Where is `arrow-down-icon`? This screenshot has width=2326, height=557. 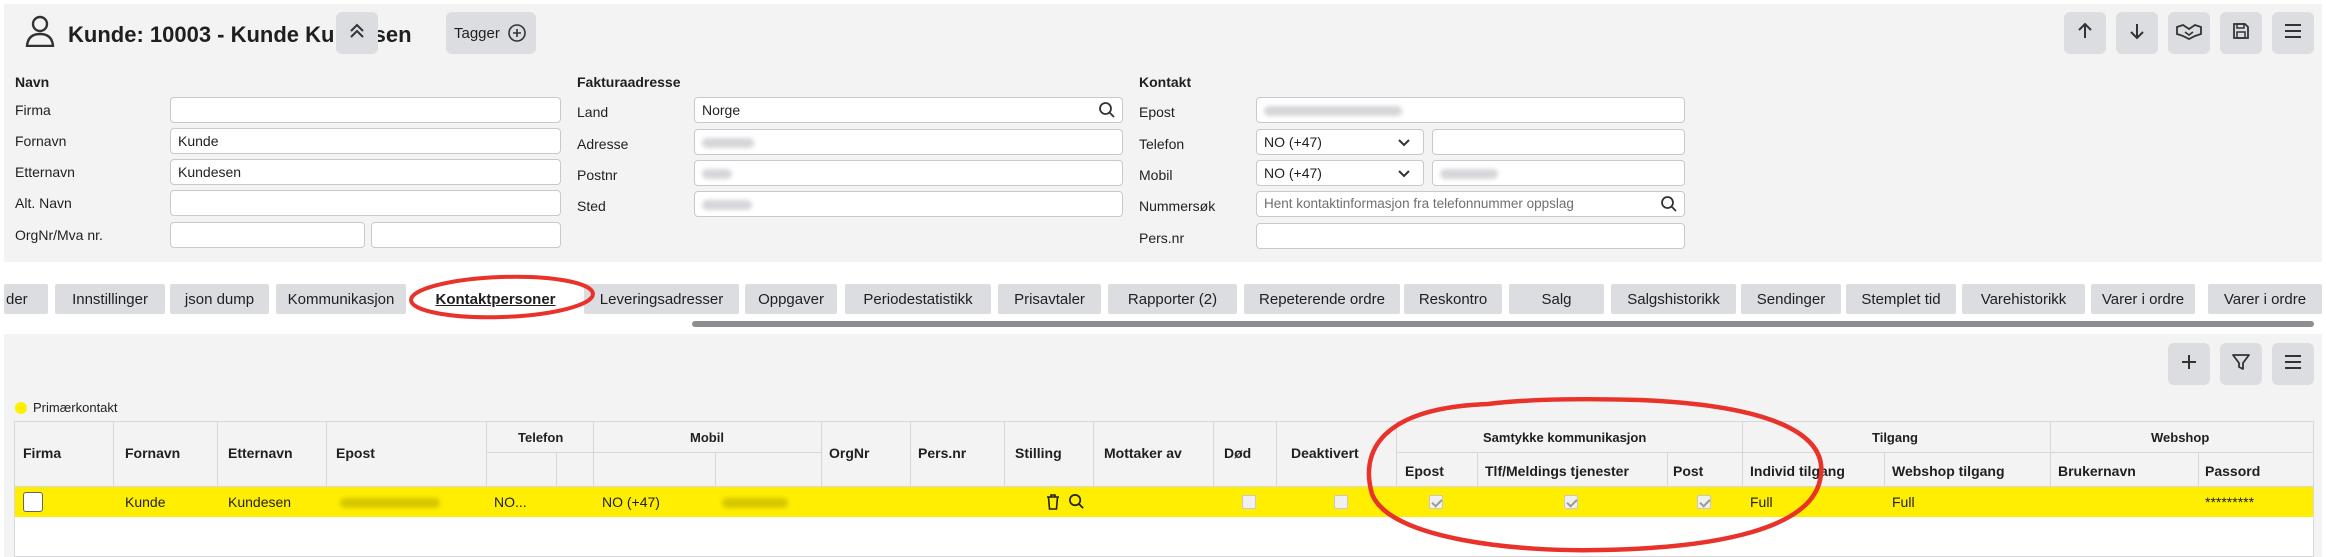
arrow-down-icon is located at coordinates (2137, 33).